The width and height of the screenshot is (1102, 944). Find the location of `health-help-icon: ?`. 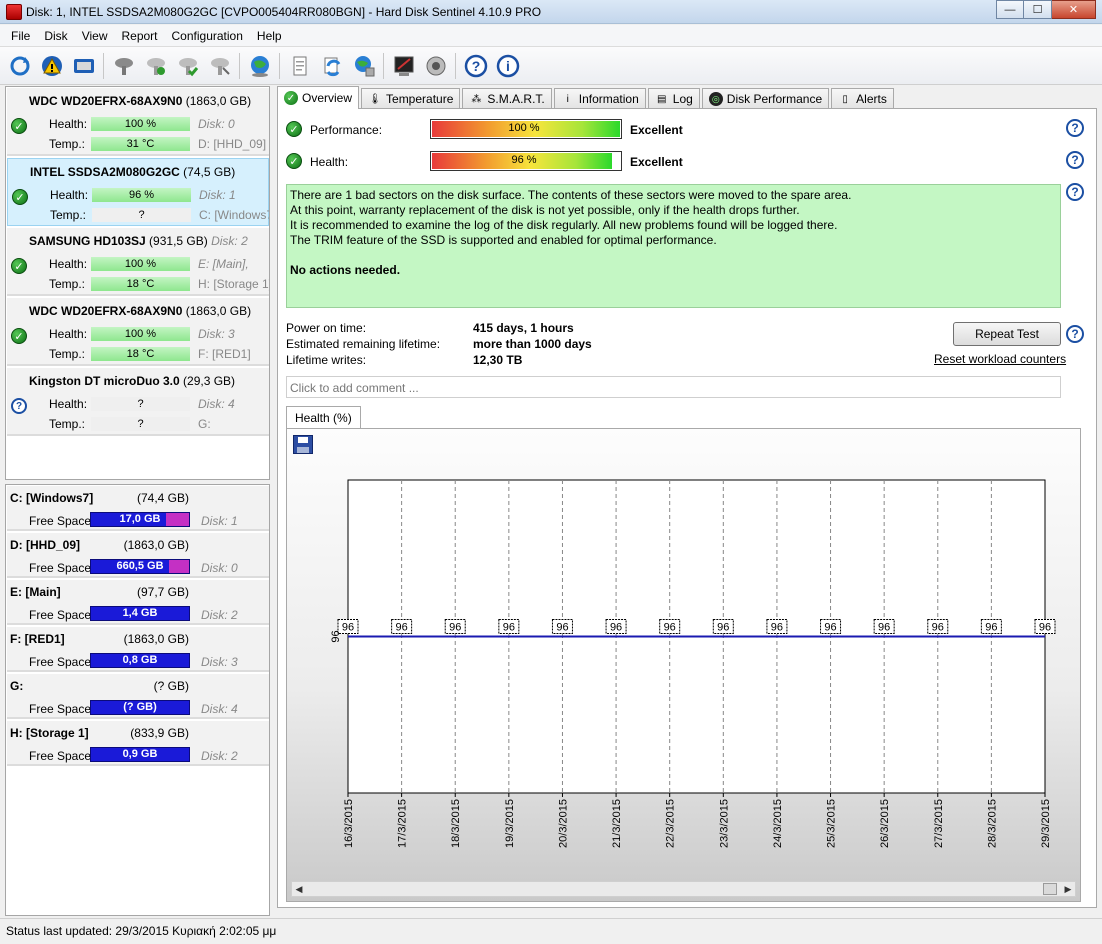

health-help-icon: ? is located at coordinates (1075, 160).